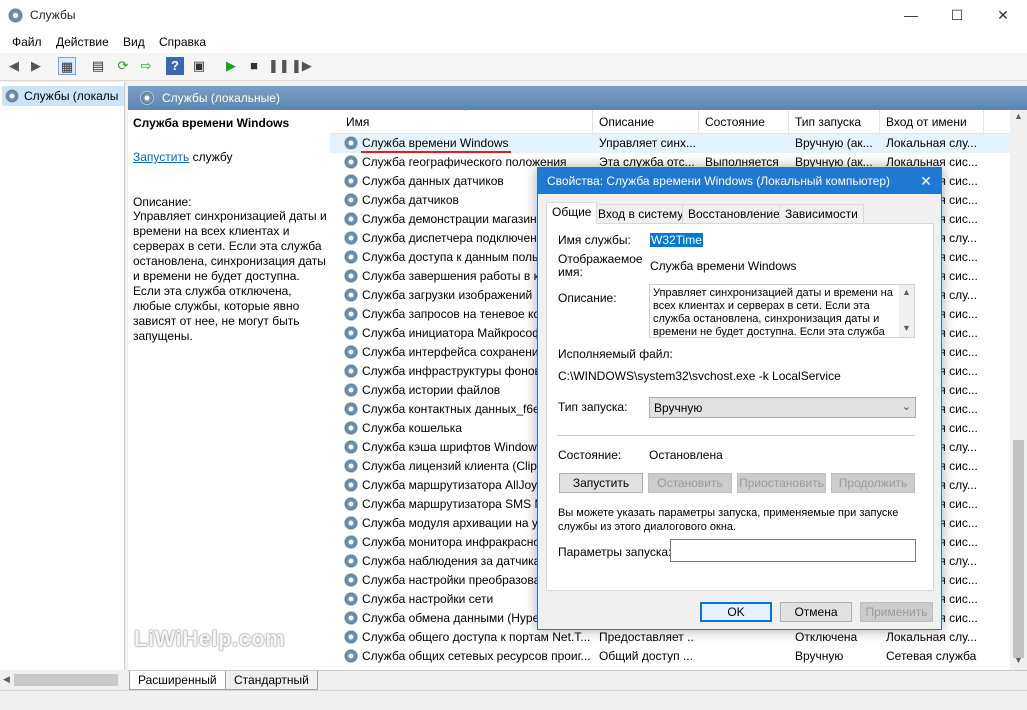 The image size is (1027, 710). What do you see at coordinates (641, 213) in the screenshot?
I see `tab-log-on: Вход в систему` at bounding box center [641, 213].